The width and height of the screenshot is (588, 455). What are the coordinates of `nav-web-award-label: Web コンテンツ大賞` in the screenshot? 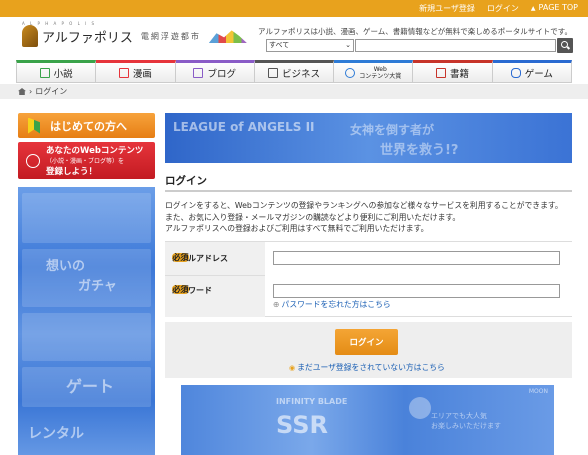 It's located at (380, 73).